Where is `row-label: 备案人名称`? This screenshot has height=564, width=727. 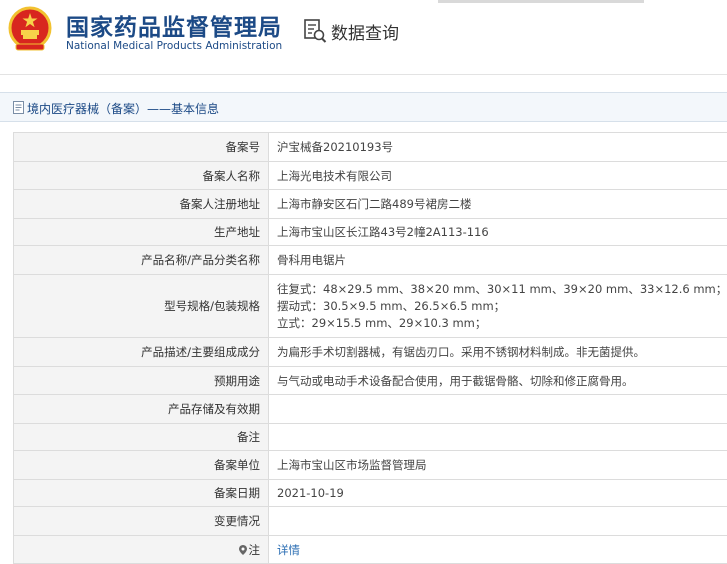 row-label: 备案人名称 is located at coordinates (141, 175).